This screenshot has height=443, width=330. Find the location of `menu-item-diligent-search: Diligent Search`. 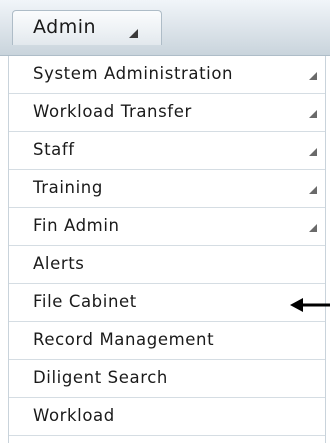

menu-item-diligent-search: Diligent Search is located at coordinates (167, 379).